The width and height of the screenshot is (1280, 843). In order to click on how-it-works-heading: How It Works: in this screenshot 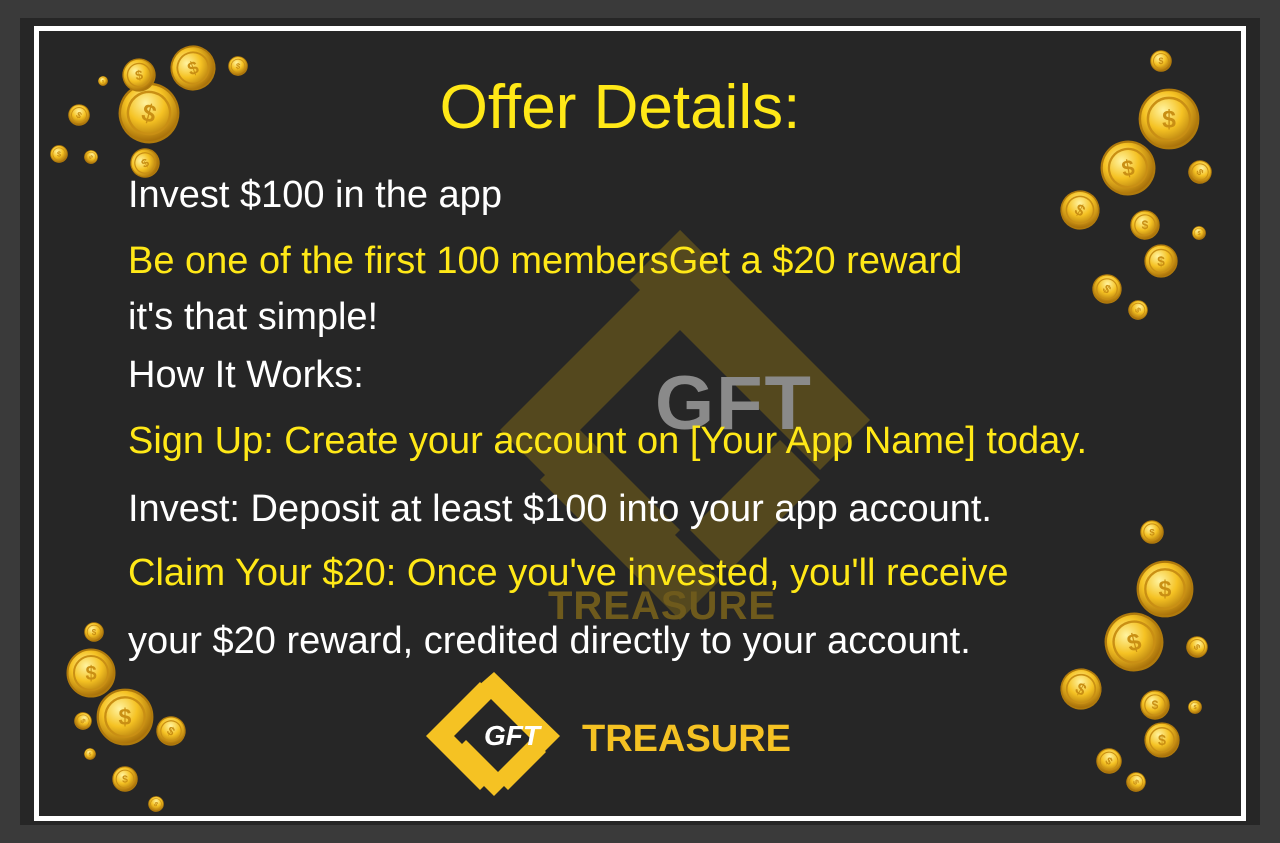, I will do `click(246, 375)`.